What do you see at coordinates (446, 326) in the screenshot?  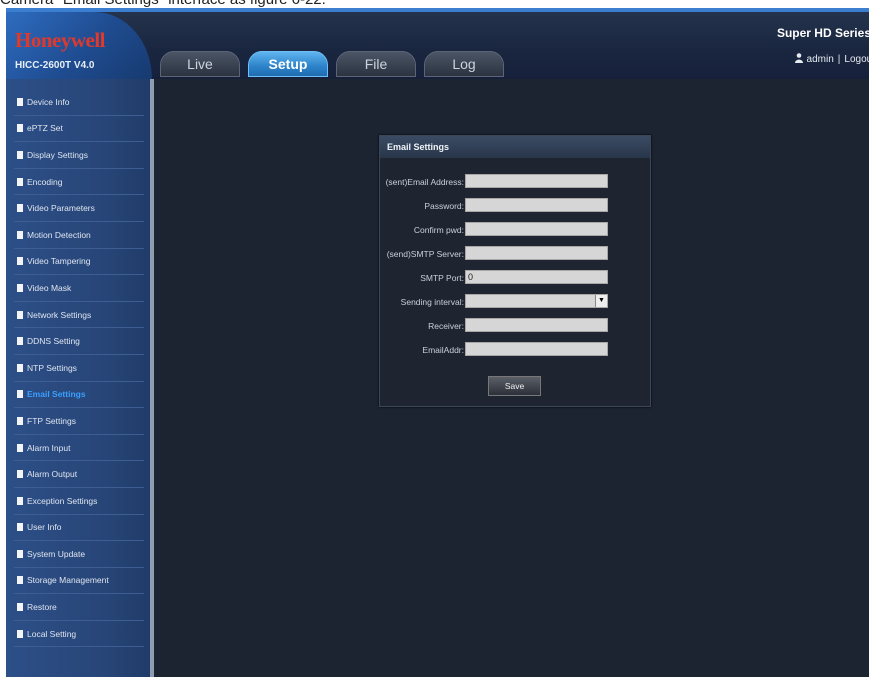 I see `receiver-label: Receiver:` at bounding box center [446, 326].